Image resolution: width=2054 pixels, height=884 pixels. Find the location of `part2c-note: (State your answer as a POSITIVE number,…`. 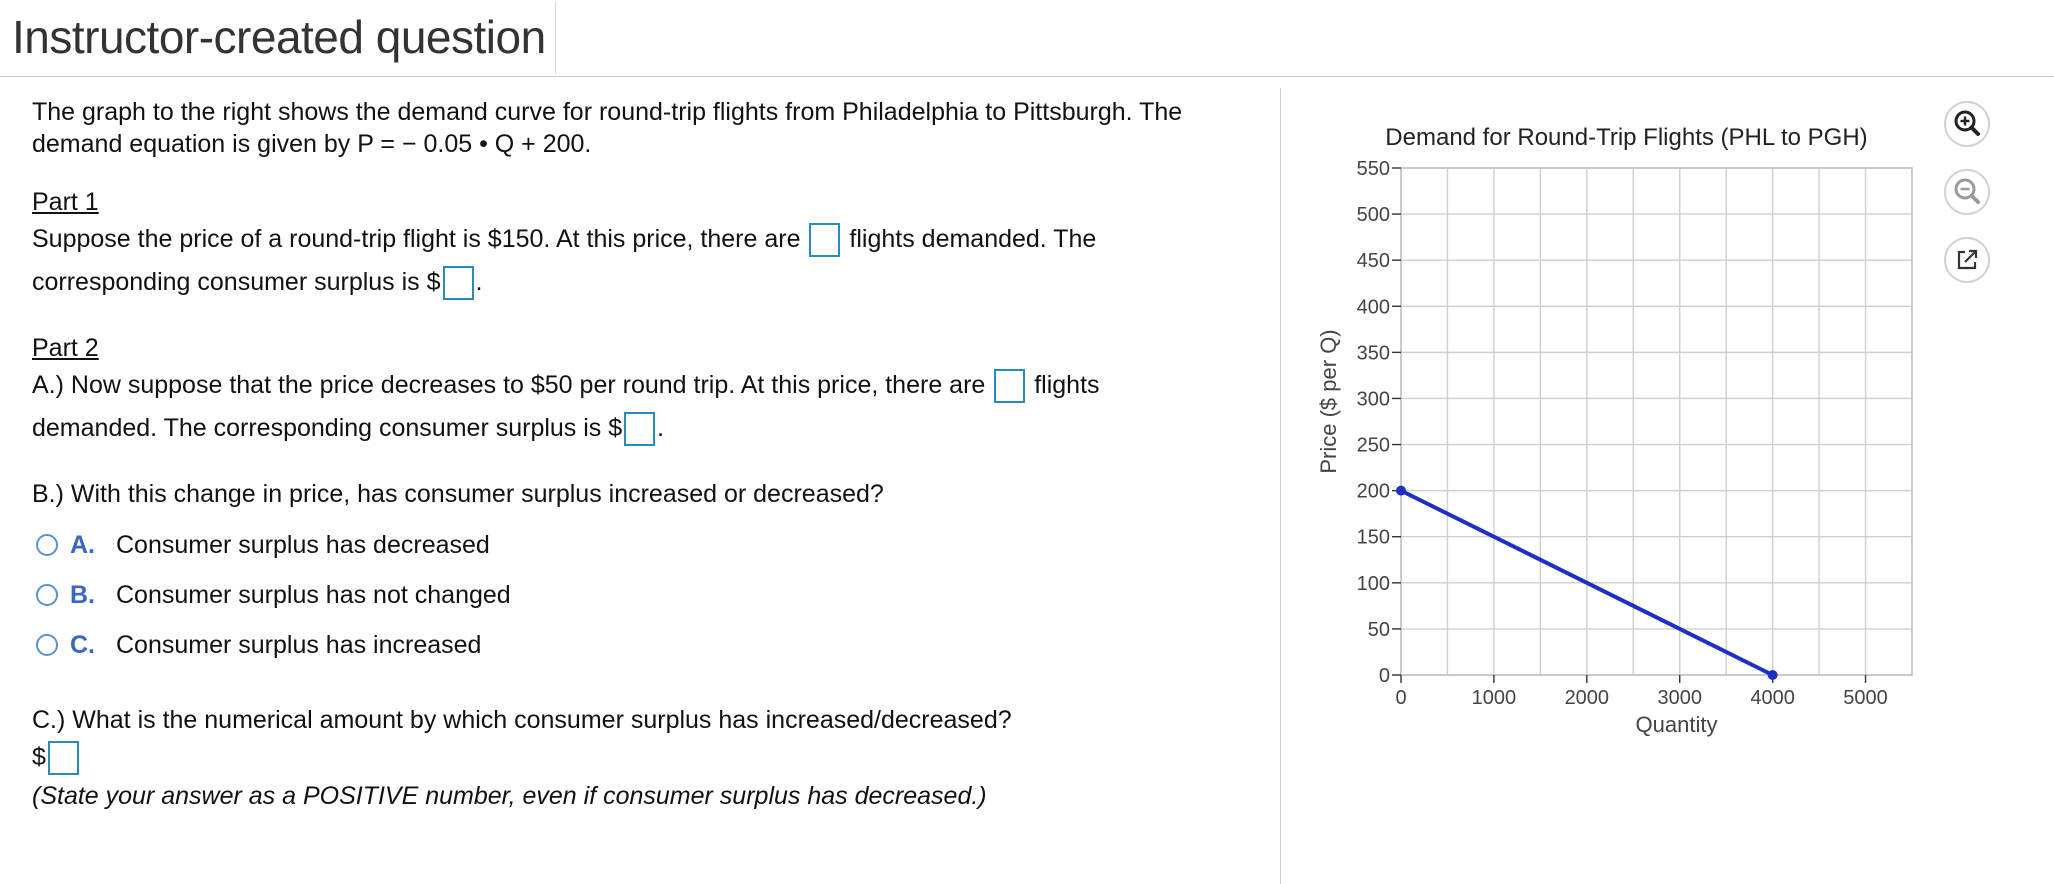

part2c-note: (State your answer as a POSITIVE number,… is located at coordinates (509, 796).